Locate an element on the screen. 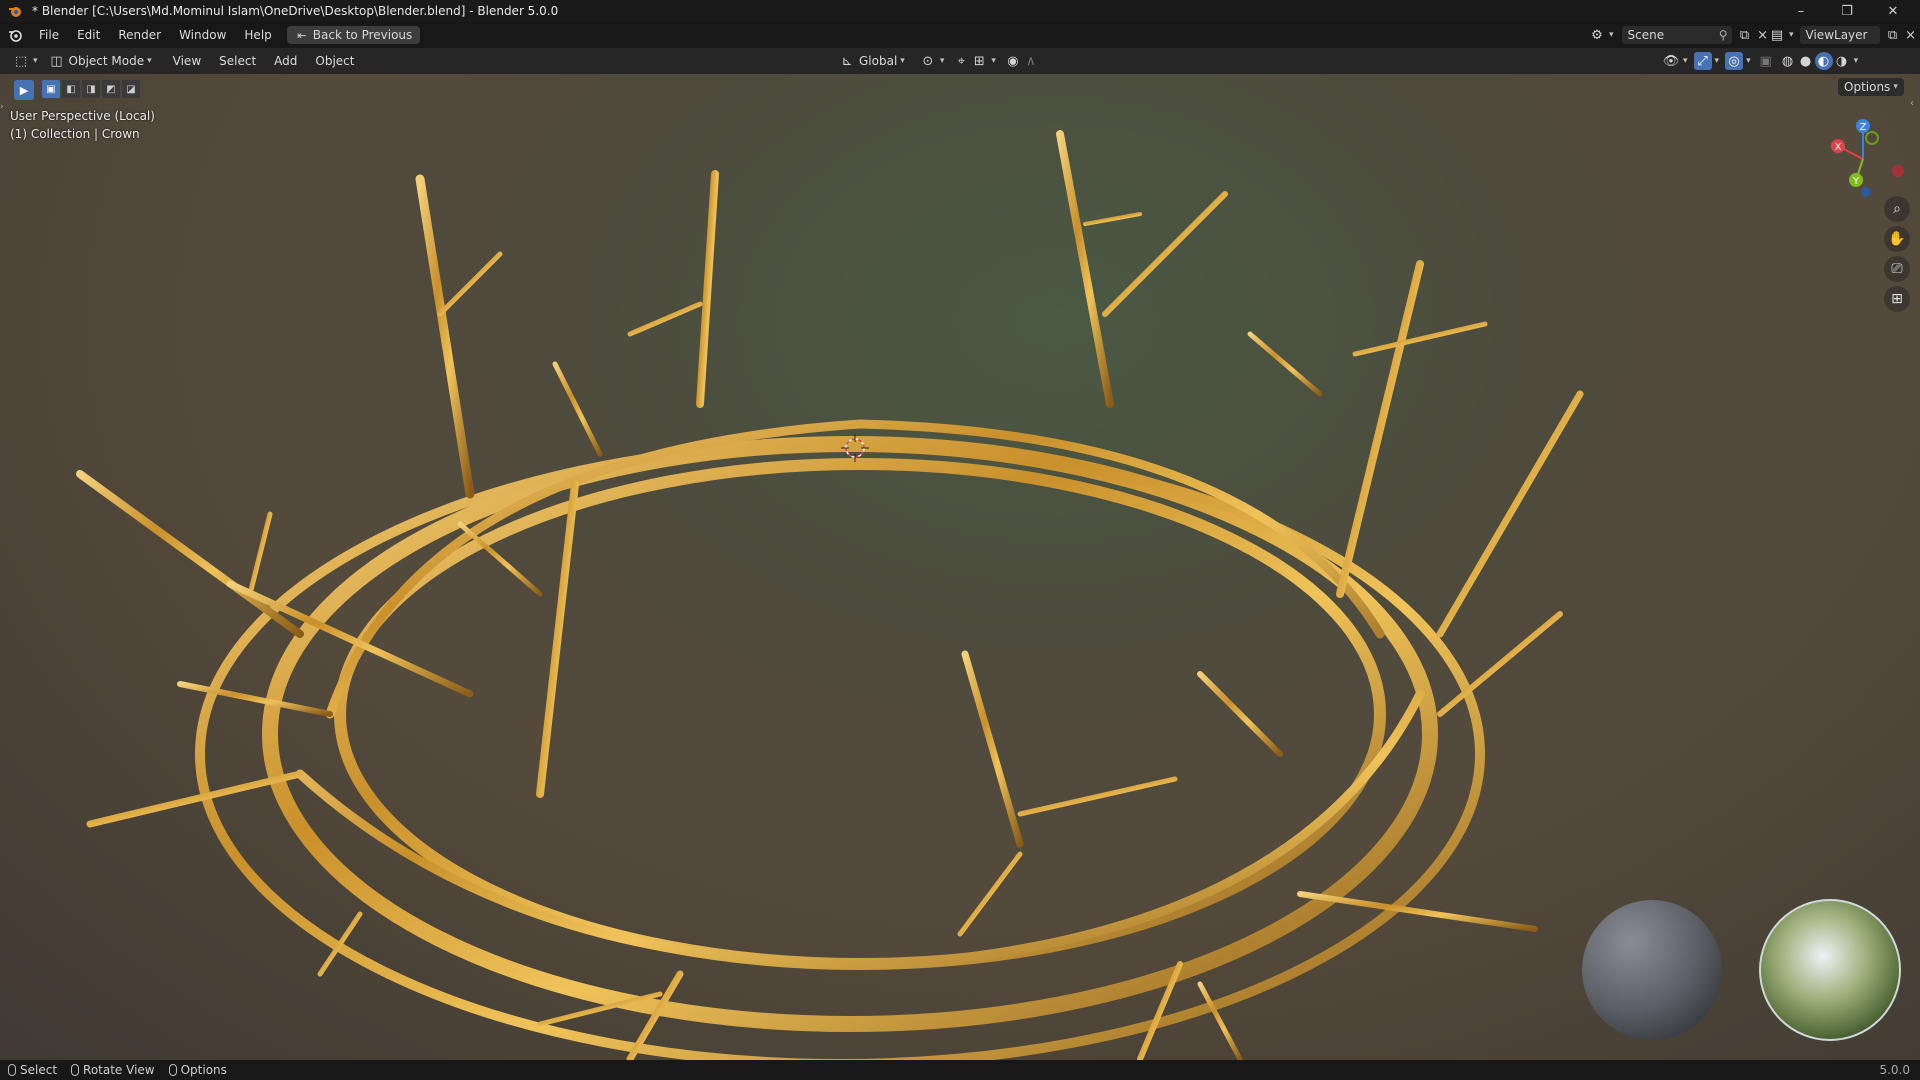 The height and width of the screenshot is (1080, 1920). left-mouse-icon is located at coordinates (12, 1070).